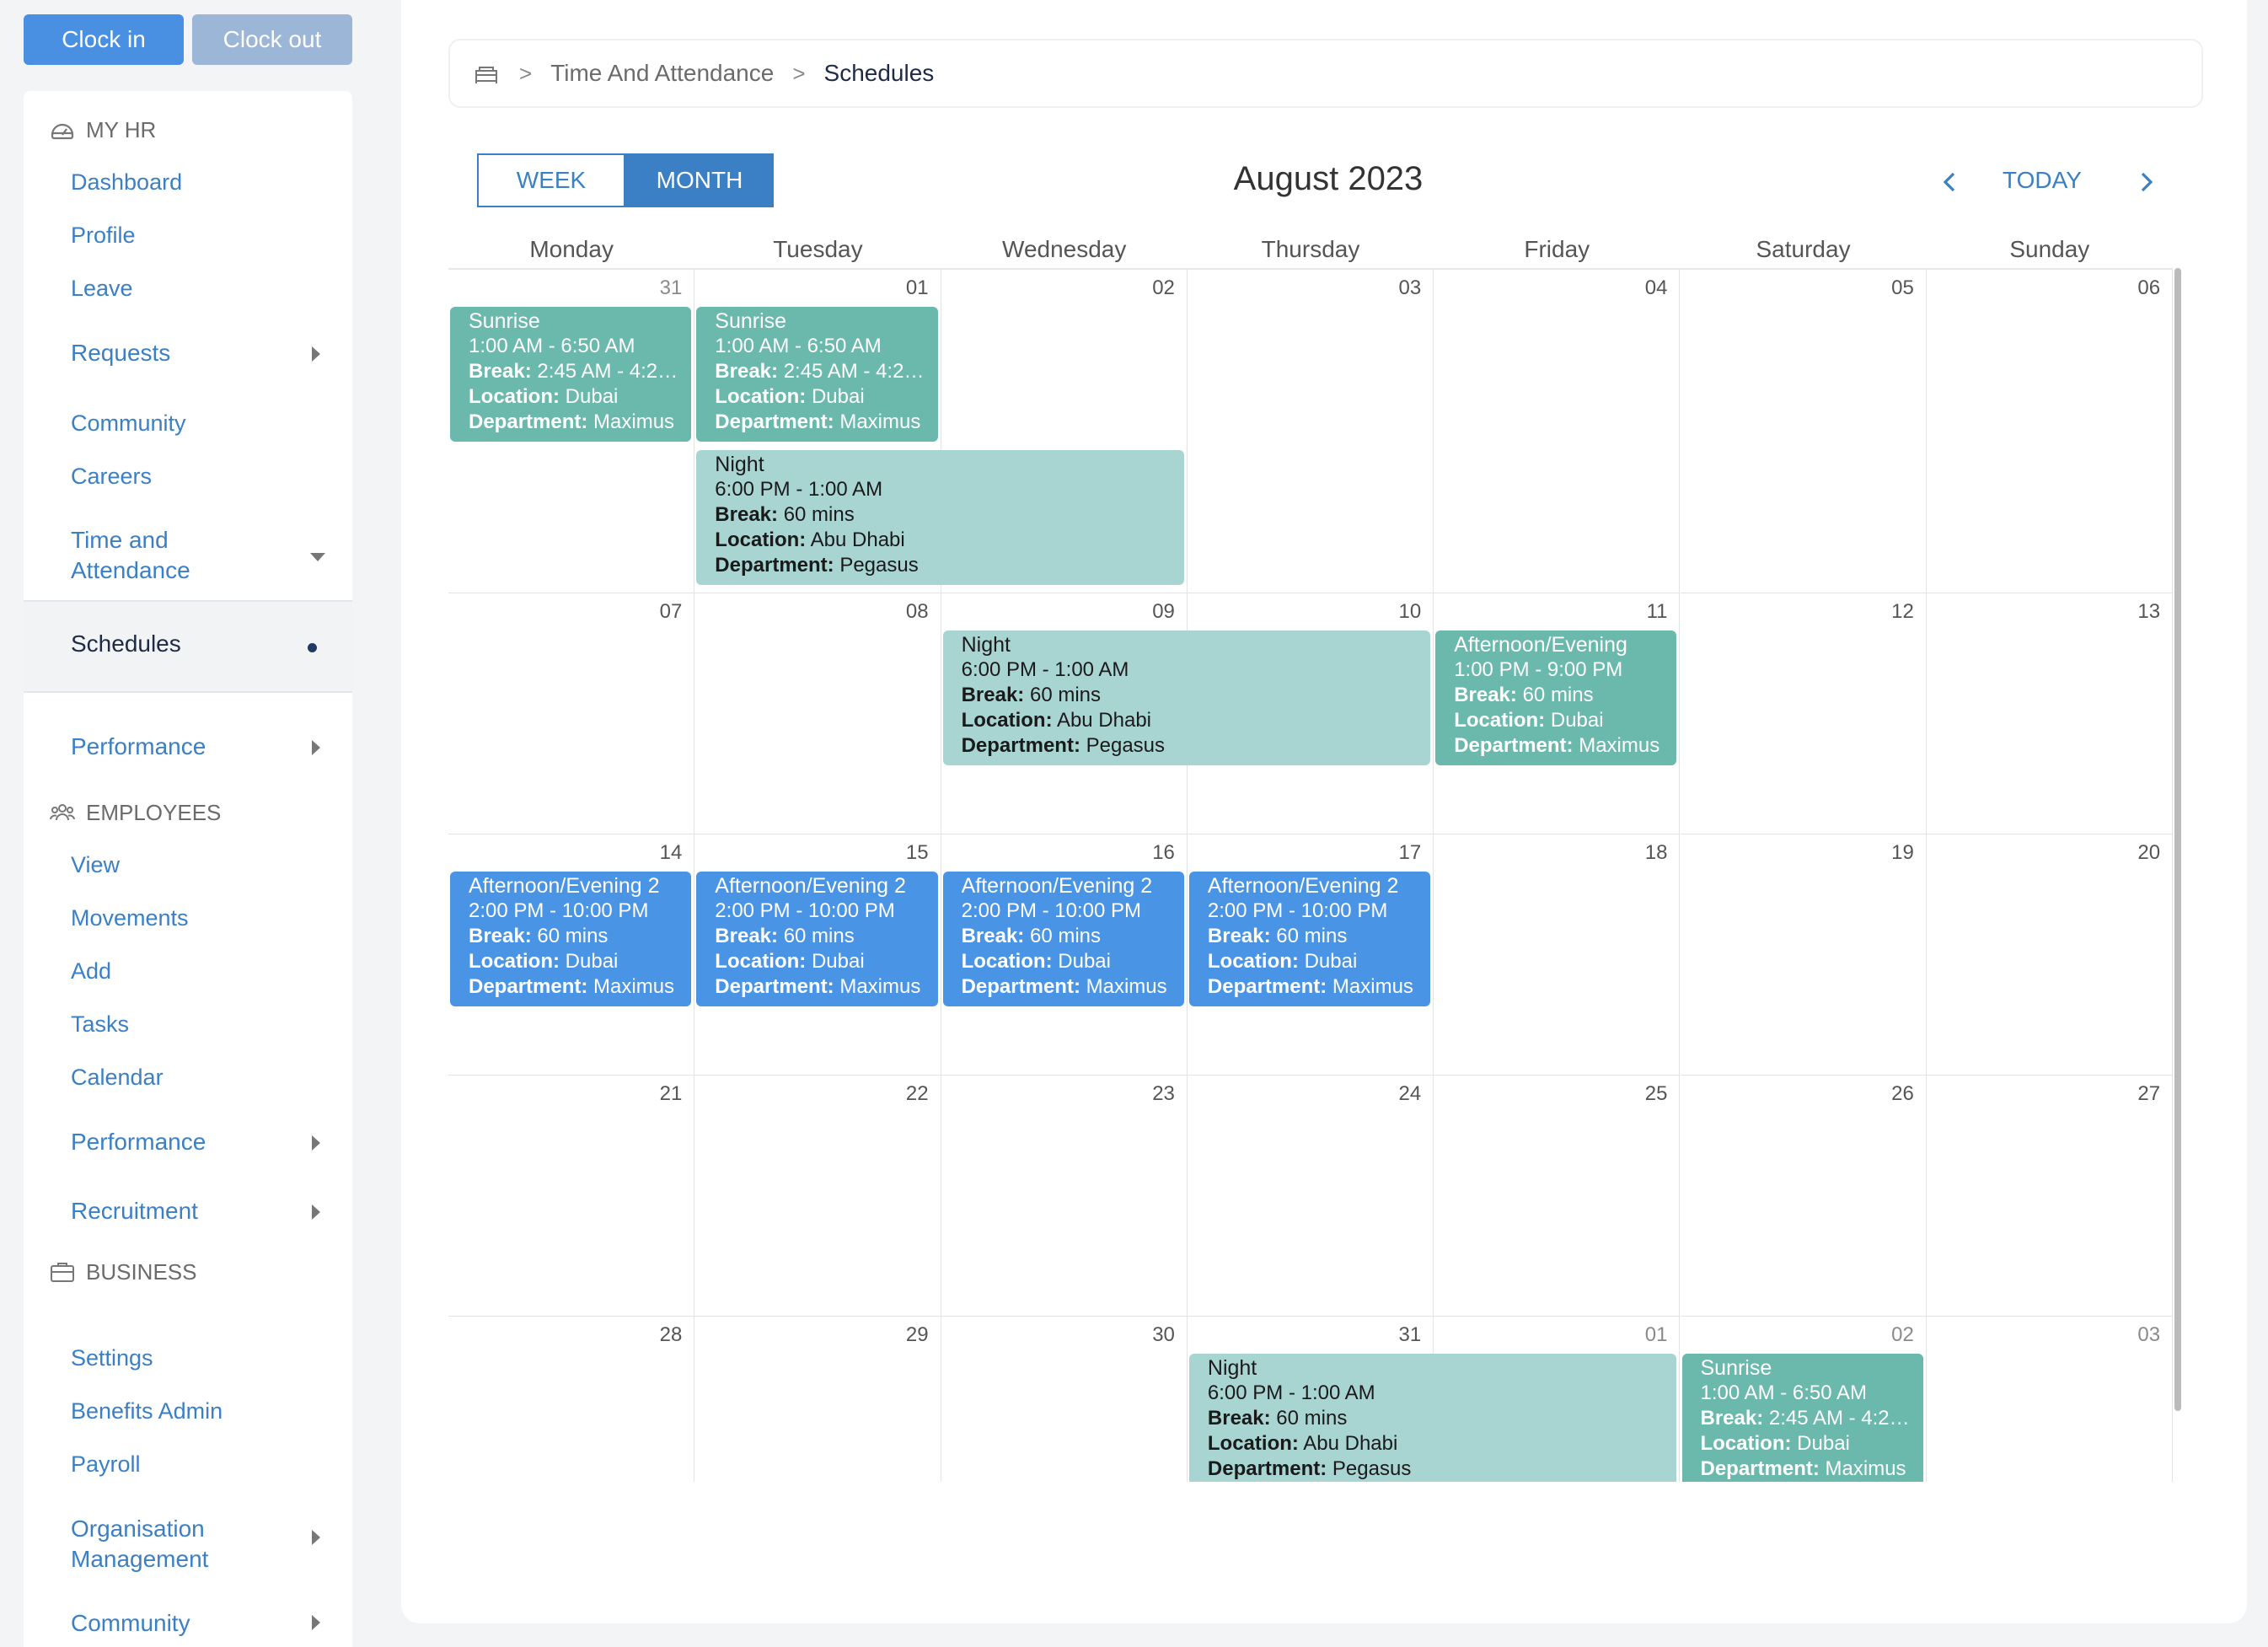  What do you see at coordinates (699, 180) in the screenshot?
I see `month-view-button: MONTH` at bounding box center [699, 180].